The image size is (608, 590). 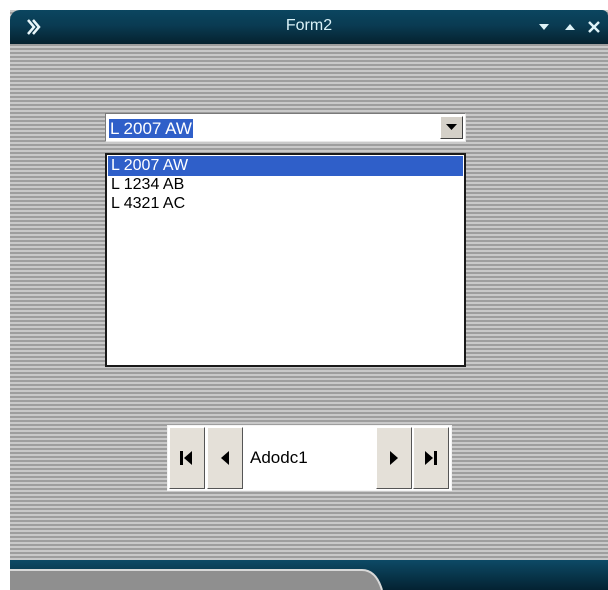 I want to click on adodc-caption: Adodc1, so click(x=279, y=457).